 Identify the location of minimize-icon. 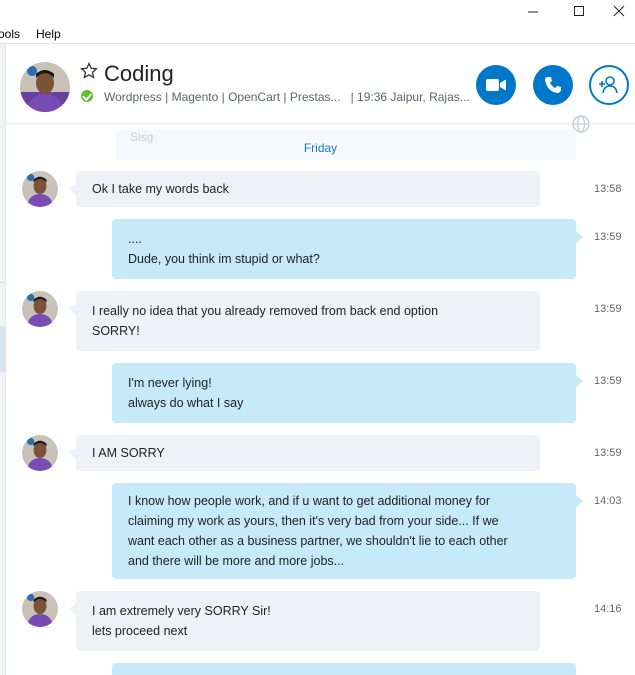
(533, 12).